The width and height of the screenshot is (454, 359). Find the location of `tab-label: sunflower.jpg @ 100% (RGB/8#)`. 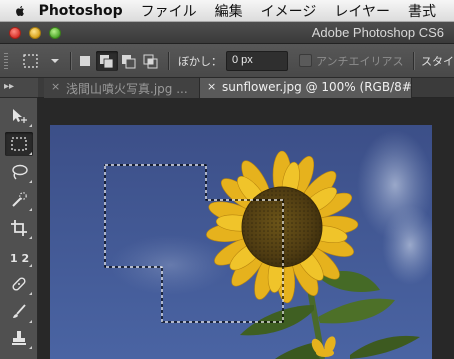

tab-label: sunflower.jpg @ 100% (RGB/8#) is located at coordinates (317, 87).